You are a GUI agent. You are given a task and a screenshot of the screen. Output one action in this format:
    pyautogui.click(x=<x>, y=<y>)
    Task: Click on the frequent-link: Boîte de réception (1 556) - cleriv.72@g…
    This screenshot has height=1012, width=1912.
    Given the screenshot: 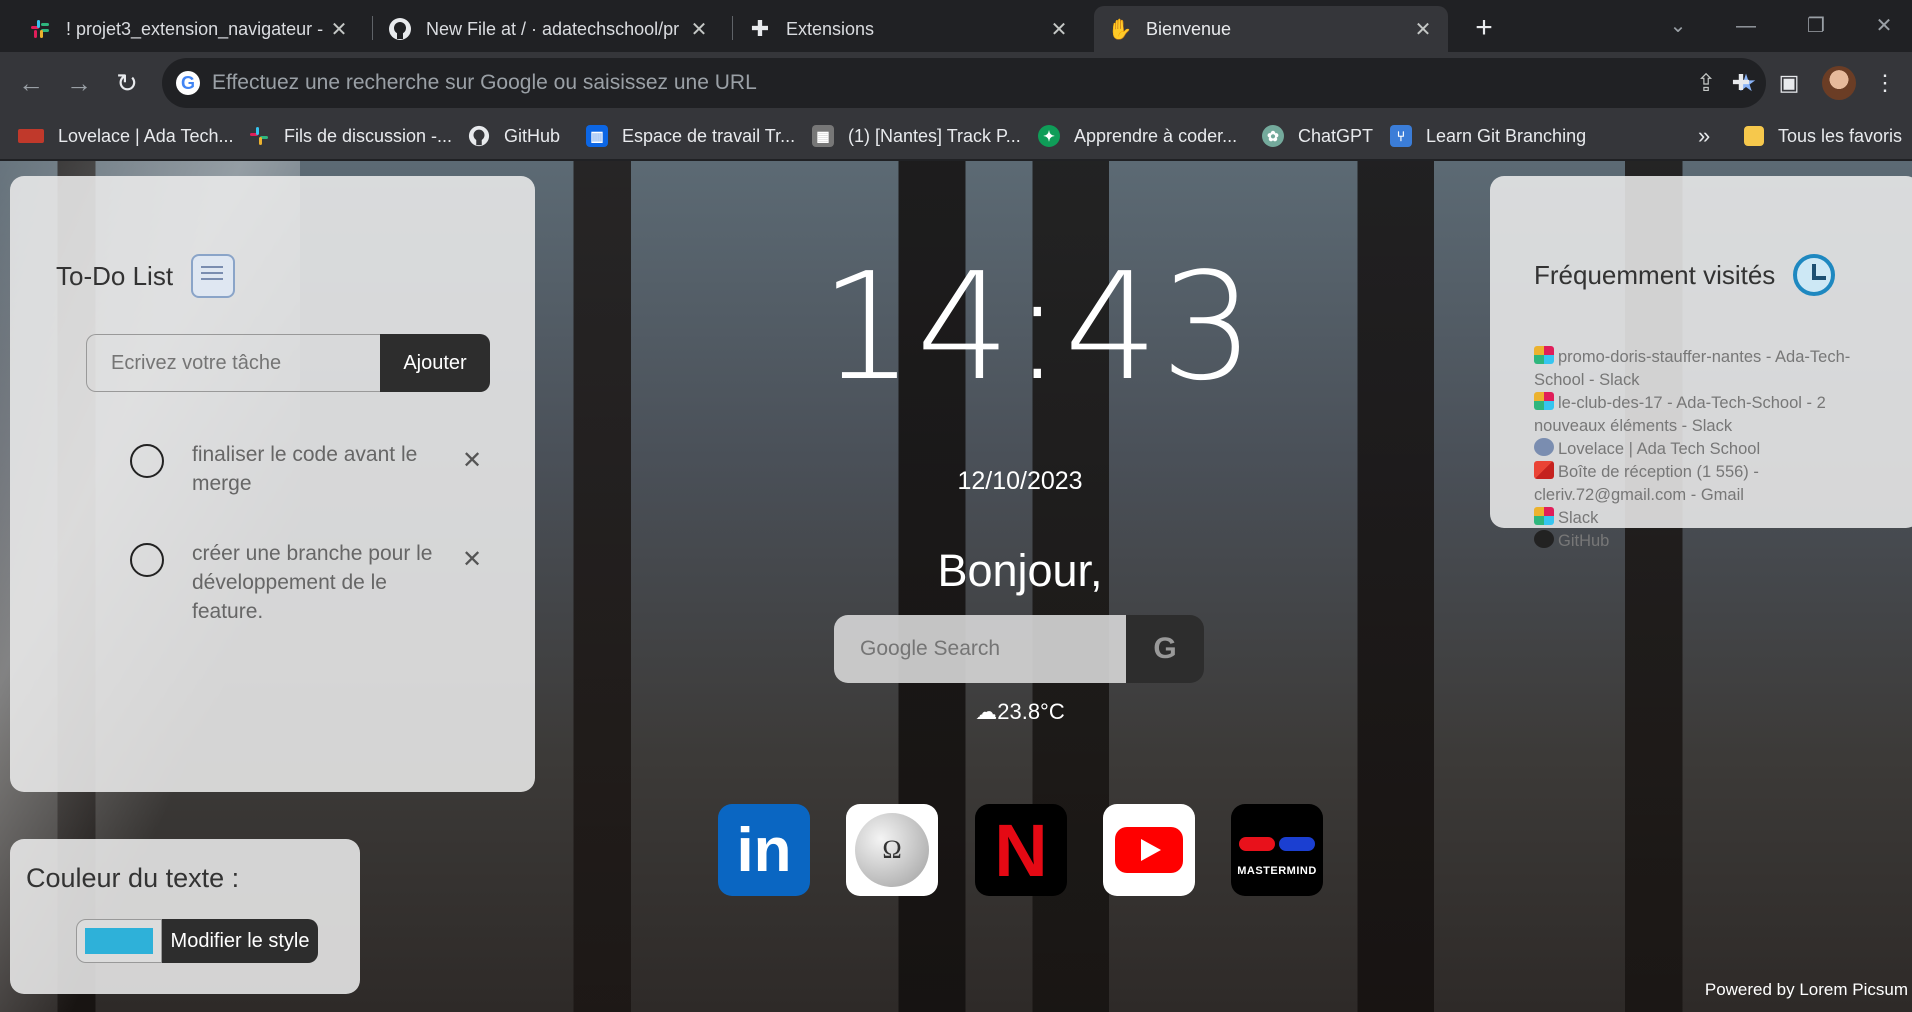 What is the action you would take?
    pyautogui.click(x=1699, y=484)
    